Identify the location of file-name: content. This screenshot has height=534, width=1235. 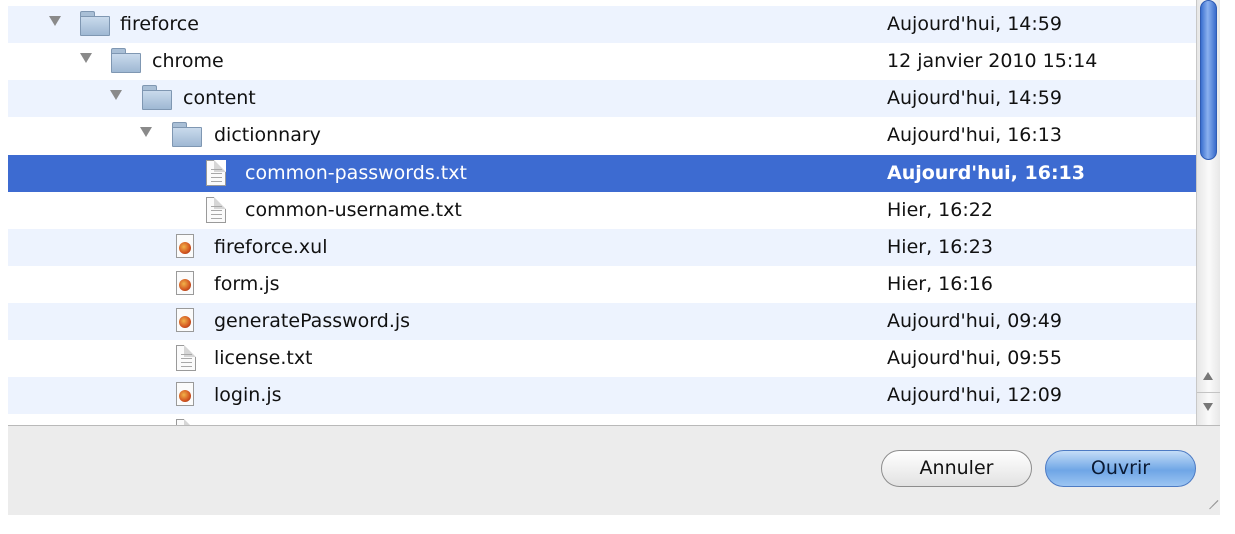
(219, 98).